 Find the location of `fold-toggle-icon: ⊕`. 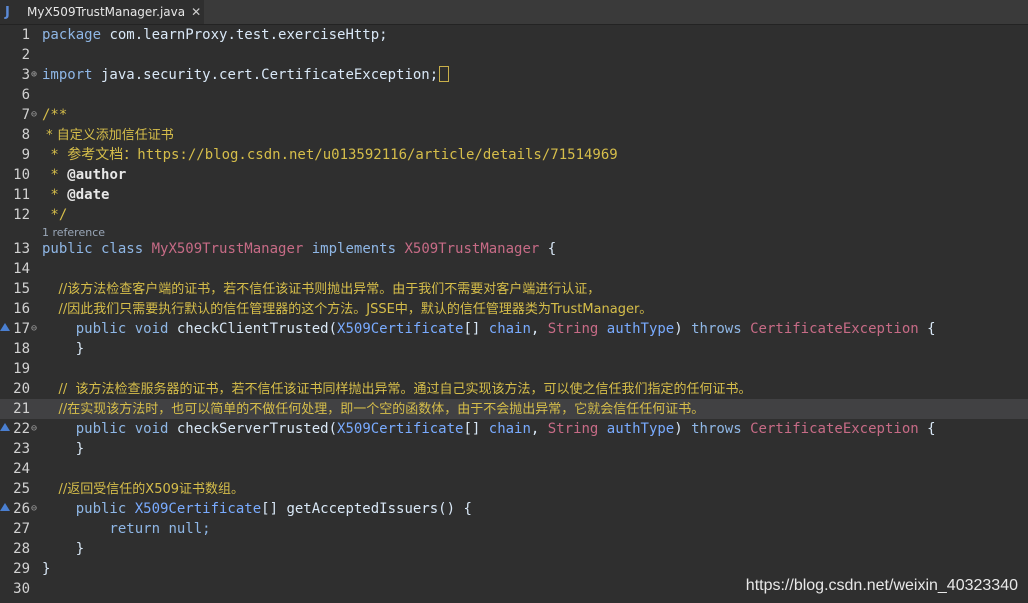

fold-toggle-icon: ⊕ is located at coordinates (34, 75).